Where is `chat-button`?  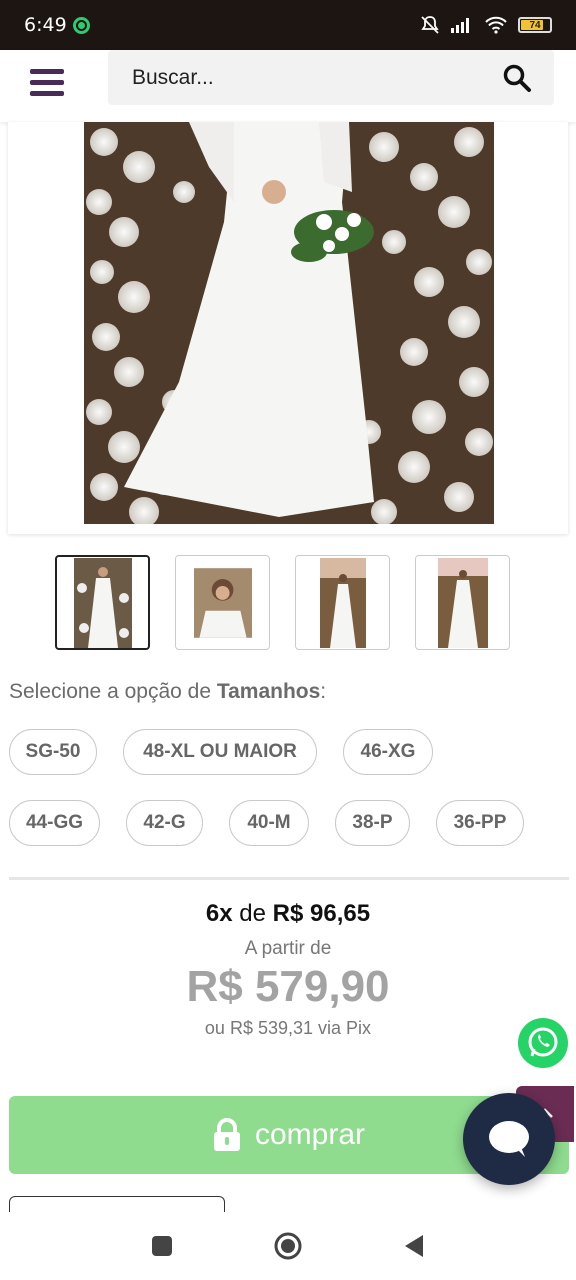
chat-button is located at coordinates (509, 1139).